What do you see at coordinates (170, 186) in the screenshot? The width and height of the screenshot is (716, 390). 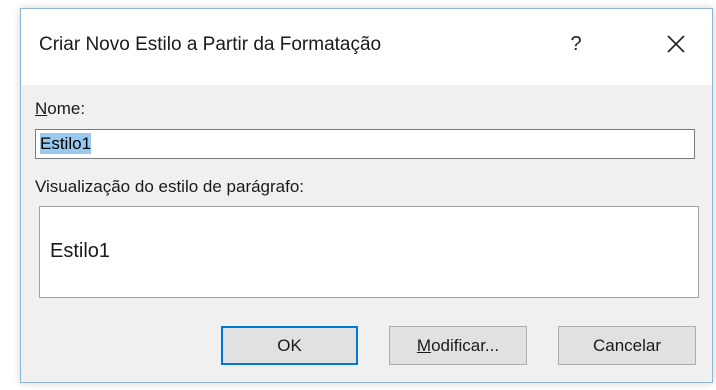 I see `preview-label: Visualização do estilo de parágrafo:` at bounding box center [170, 186].